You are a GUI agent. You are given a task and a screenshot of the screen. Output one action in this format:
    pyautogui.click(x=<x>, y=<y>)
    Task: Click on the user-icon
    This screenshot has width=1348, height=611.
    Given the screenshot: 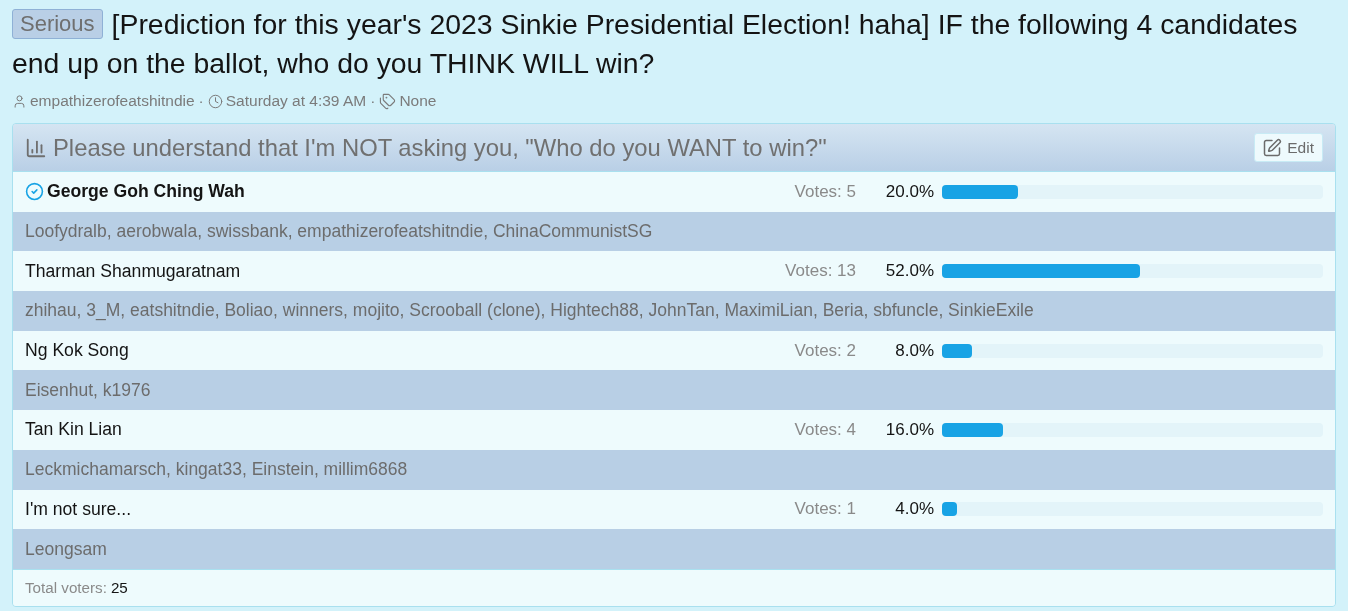 What is the action you would take?
    pyautogui.click(x=19, y=101)
    